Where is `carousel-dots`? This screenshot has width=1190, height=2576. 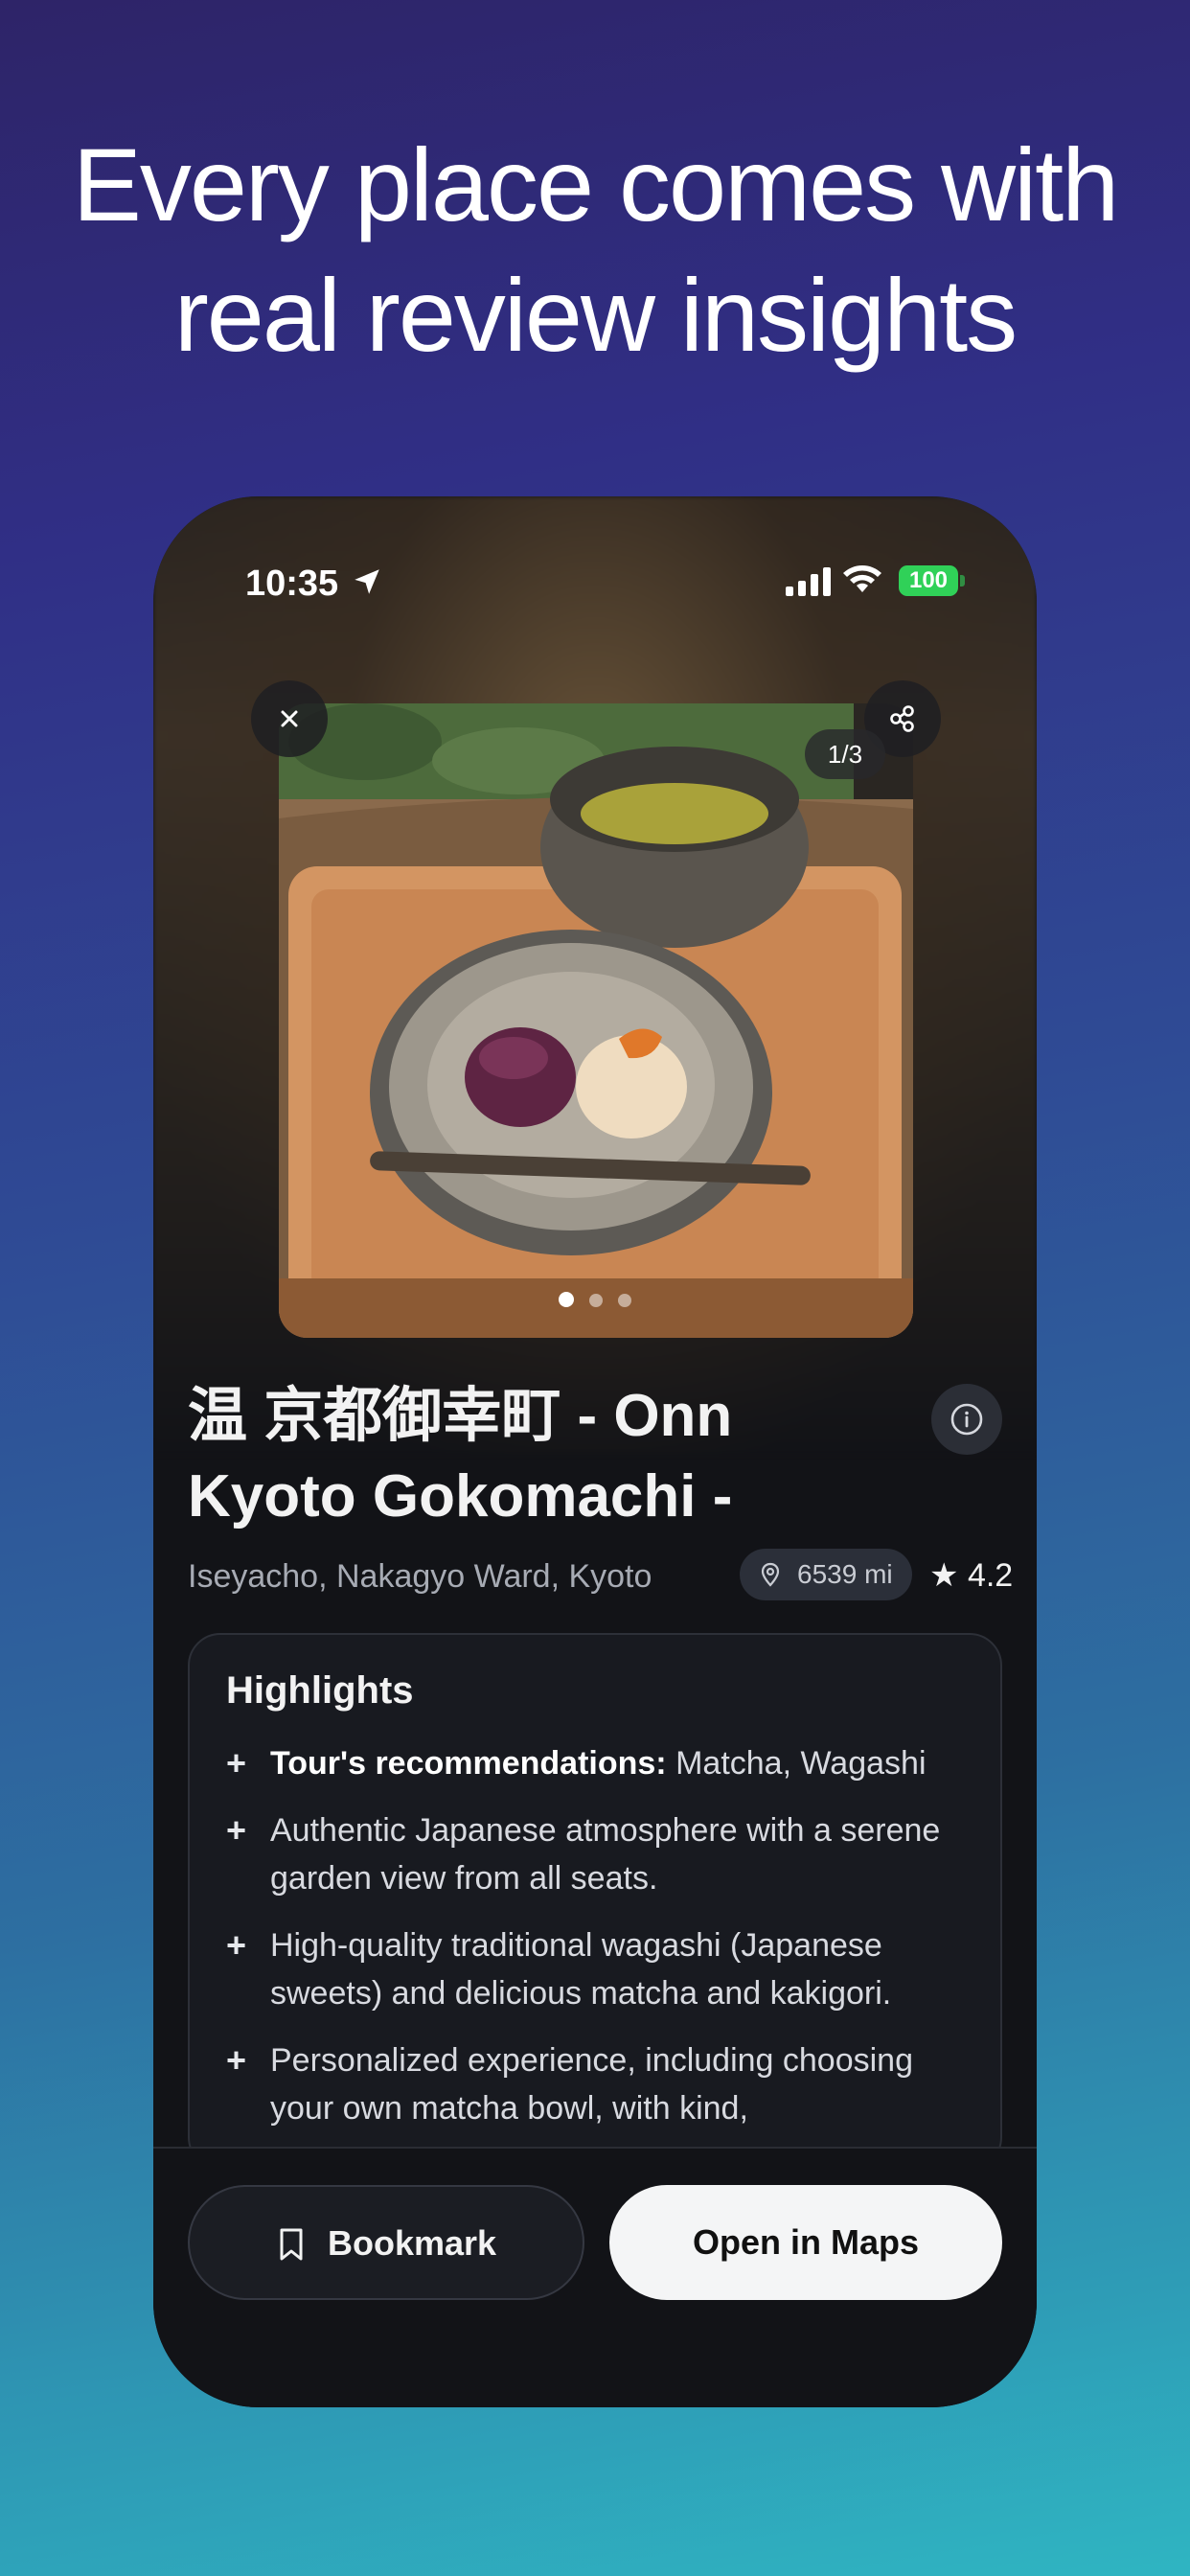
carousel-dots is located at coordinates (595, 1302).